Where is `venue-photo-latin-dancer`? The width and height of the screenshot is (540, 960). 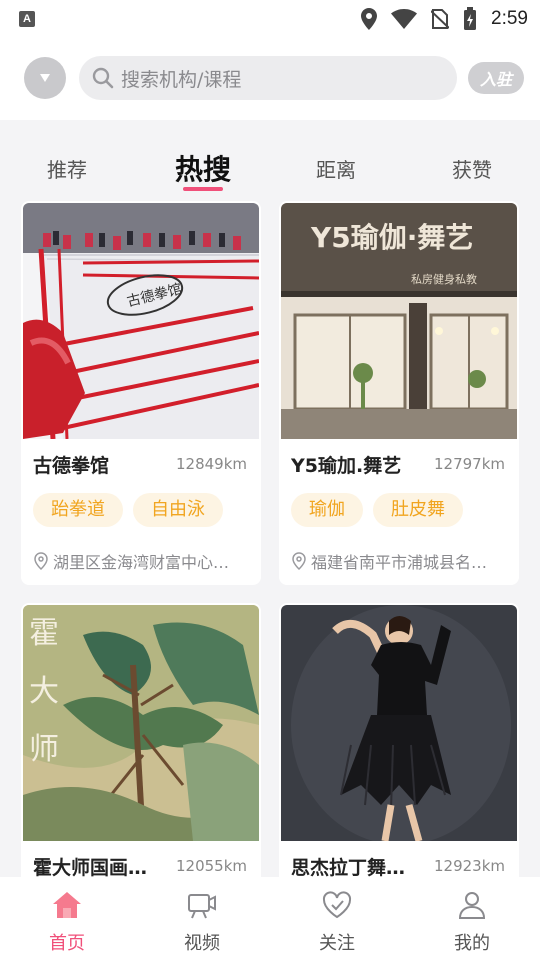
venue-photo-latin-dancer is located at coordinates (399, 723).